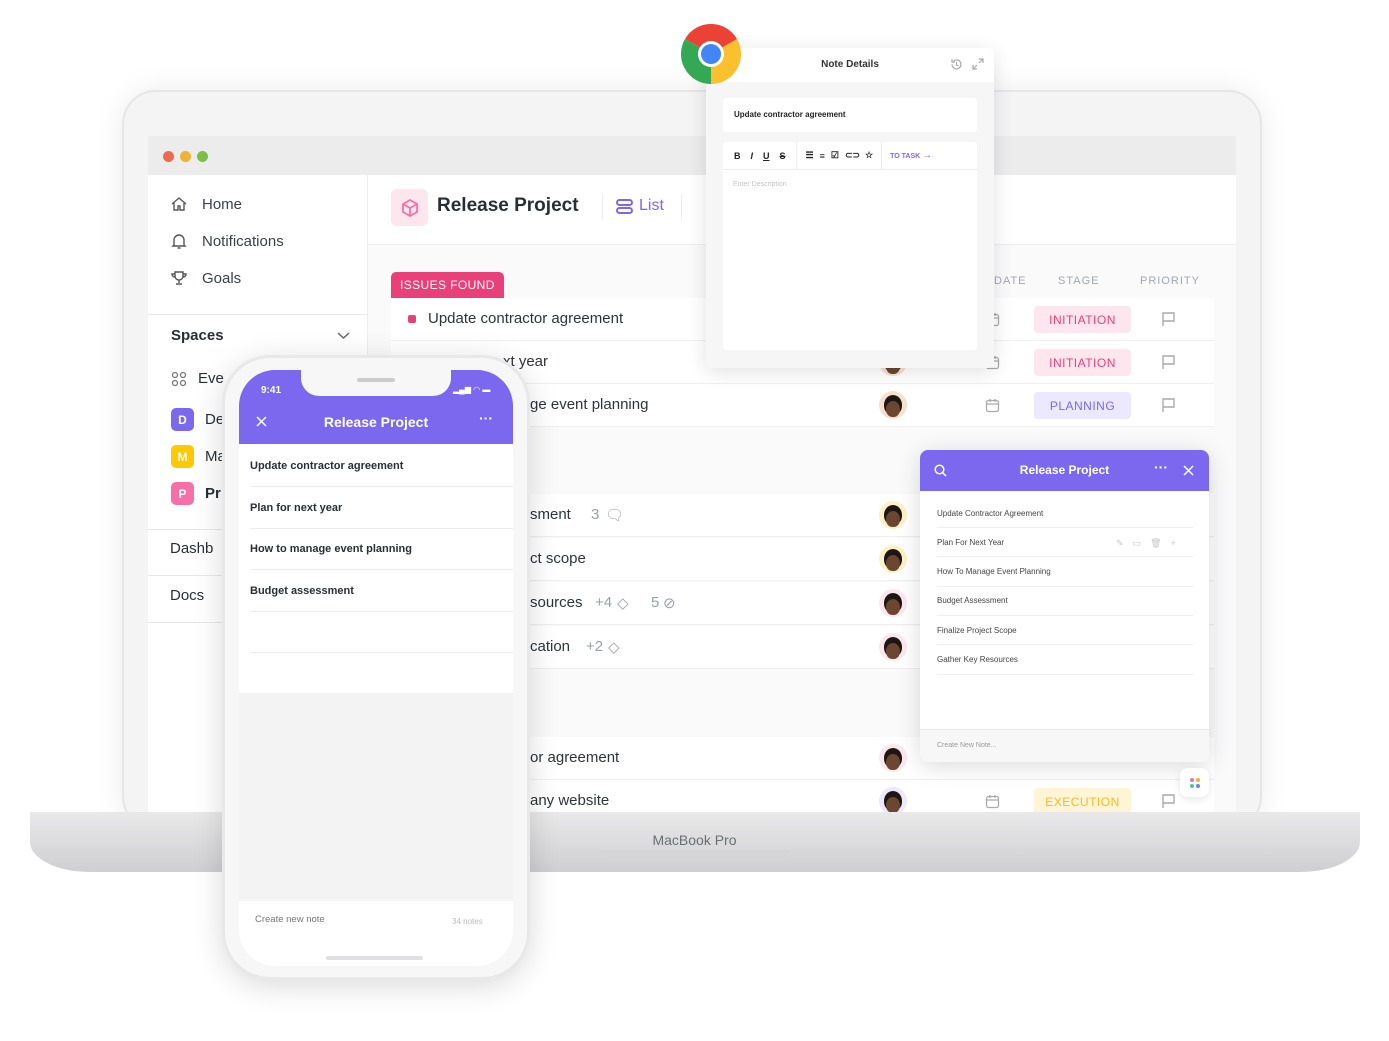 The height and width of the screenshot is (1041, 1389). Describe the element at coordinates (556, 602) in the screenshot. I see `task-name: sources` at that location.